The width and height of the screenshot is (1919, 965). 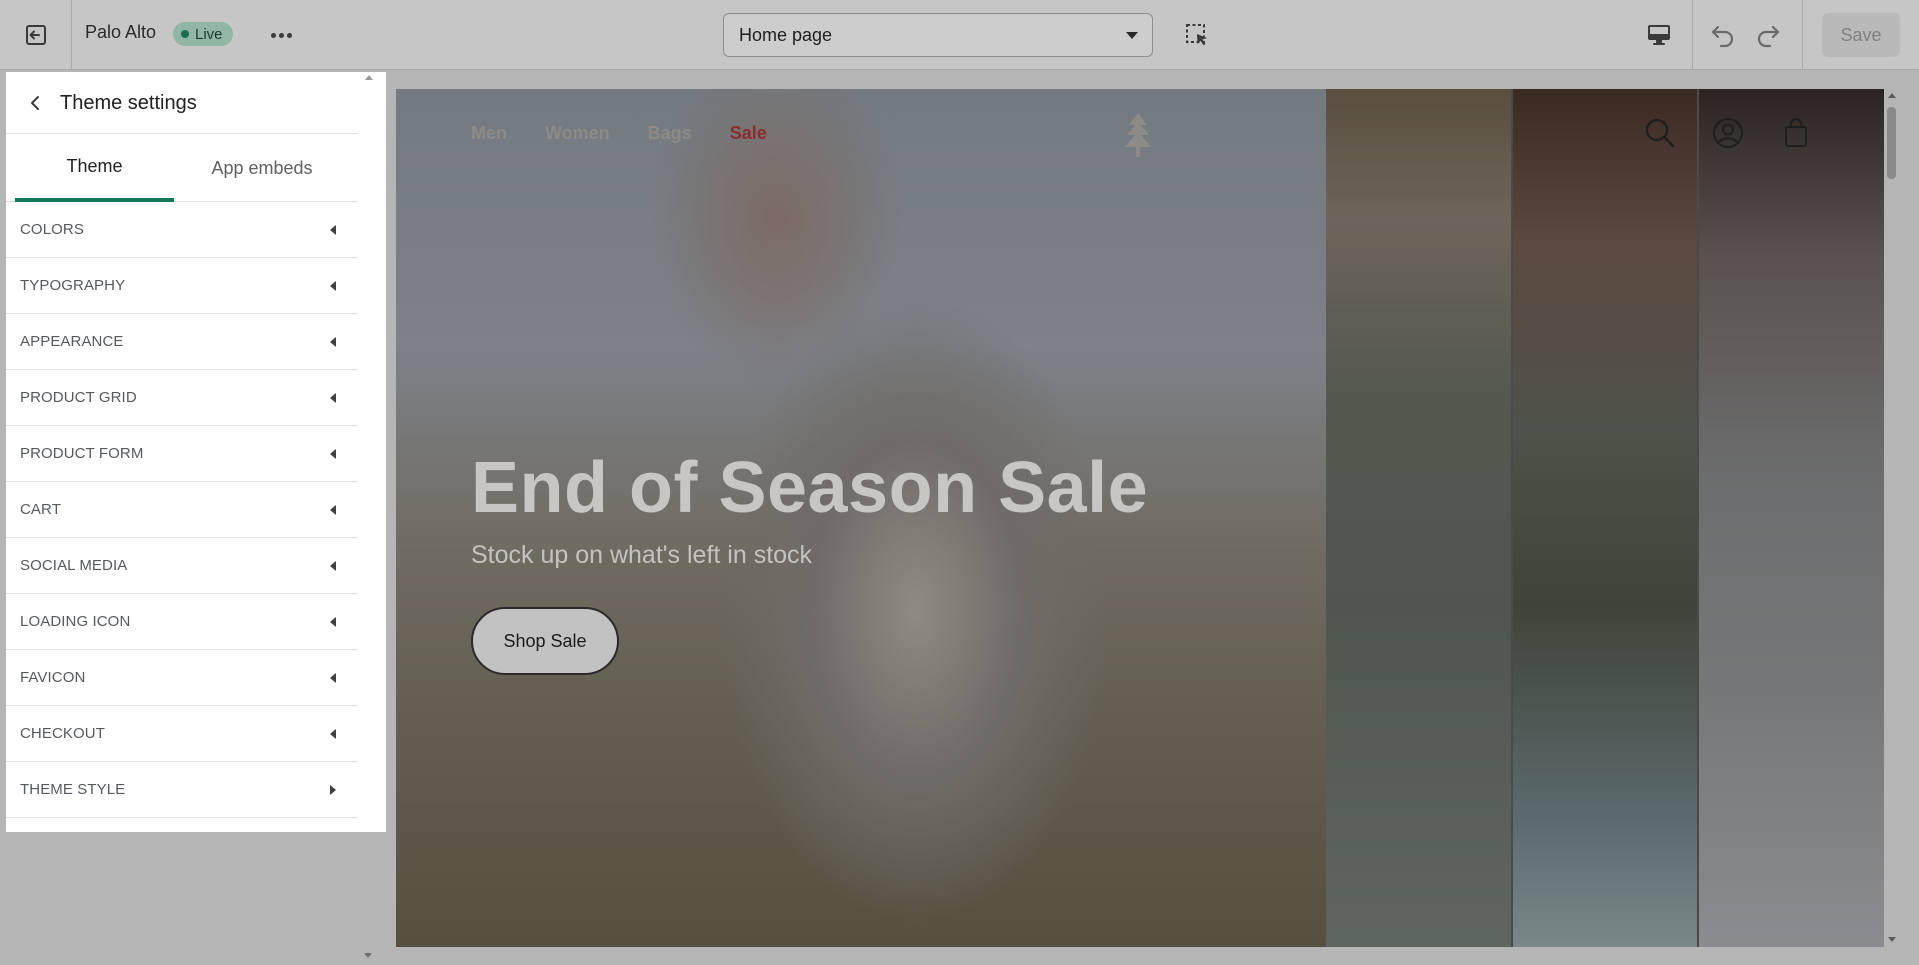 What do you see at coordinates (1892, 518) in the screenshot?
I see `preview-scrollbar` at bounding box center [1892, 518].